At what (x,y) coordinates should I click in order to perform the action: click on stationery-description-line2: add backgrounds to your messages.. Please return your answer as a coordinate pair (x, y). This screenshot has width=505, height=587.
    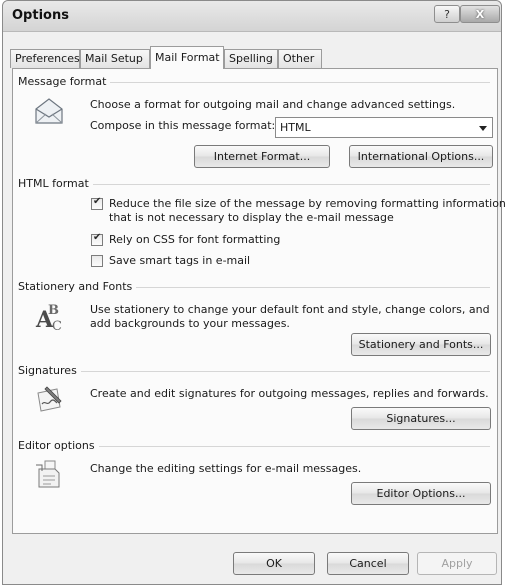
    Looking at the image, I should click on (190, 323).